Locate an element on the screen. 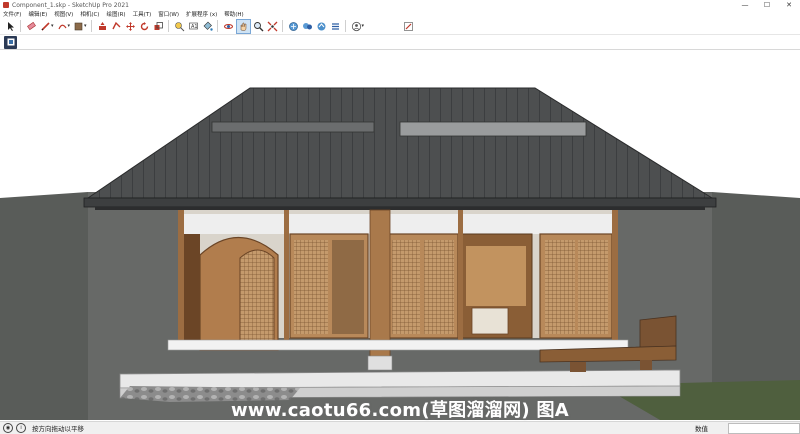 This screenshot has height=434, width=800. secondary-toolbar is located at coordinates (400, 42).